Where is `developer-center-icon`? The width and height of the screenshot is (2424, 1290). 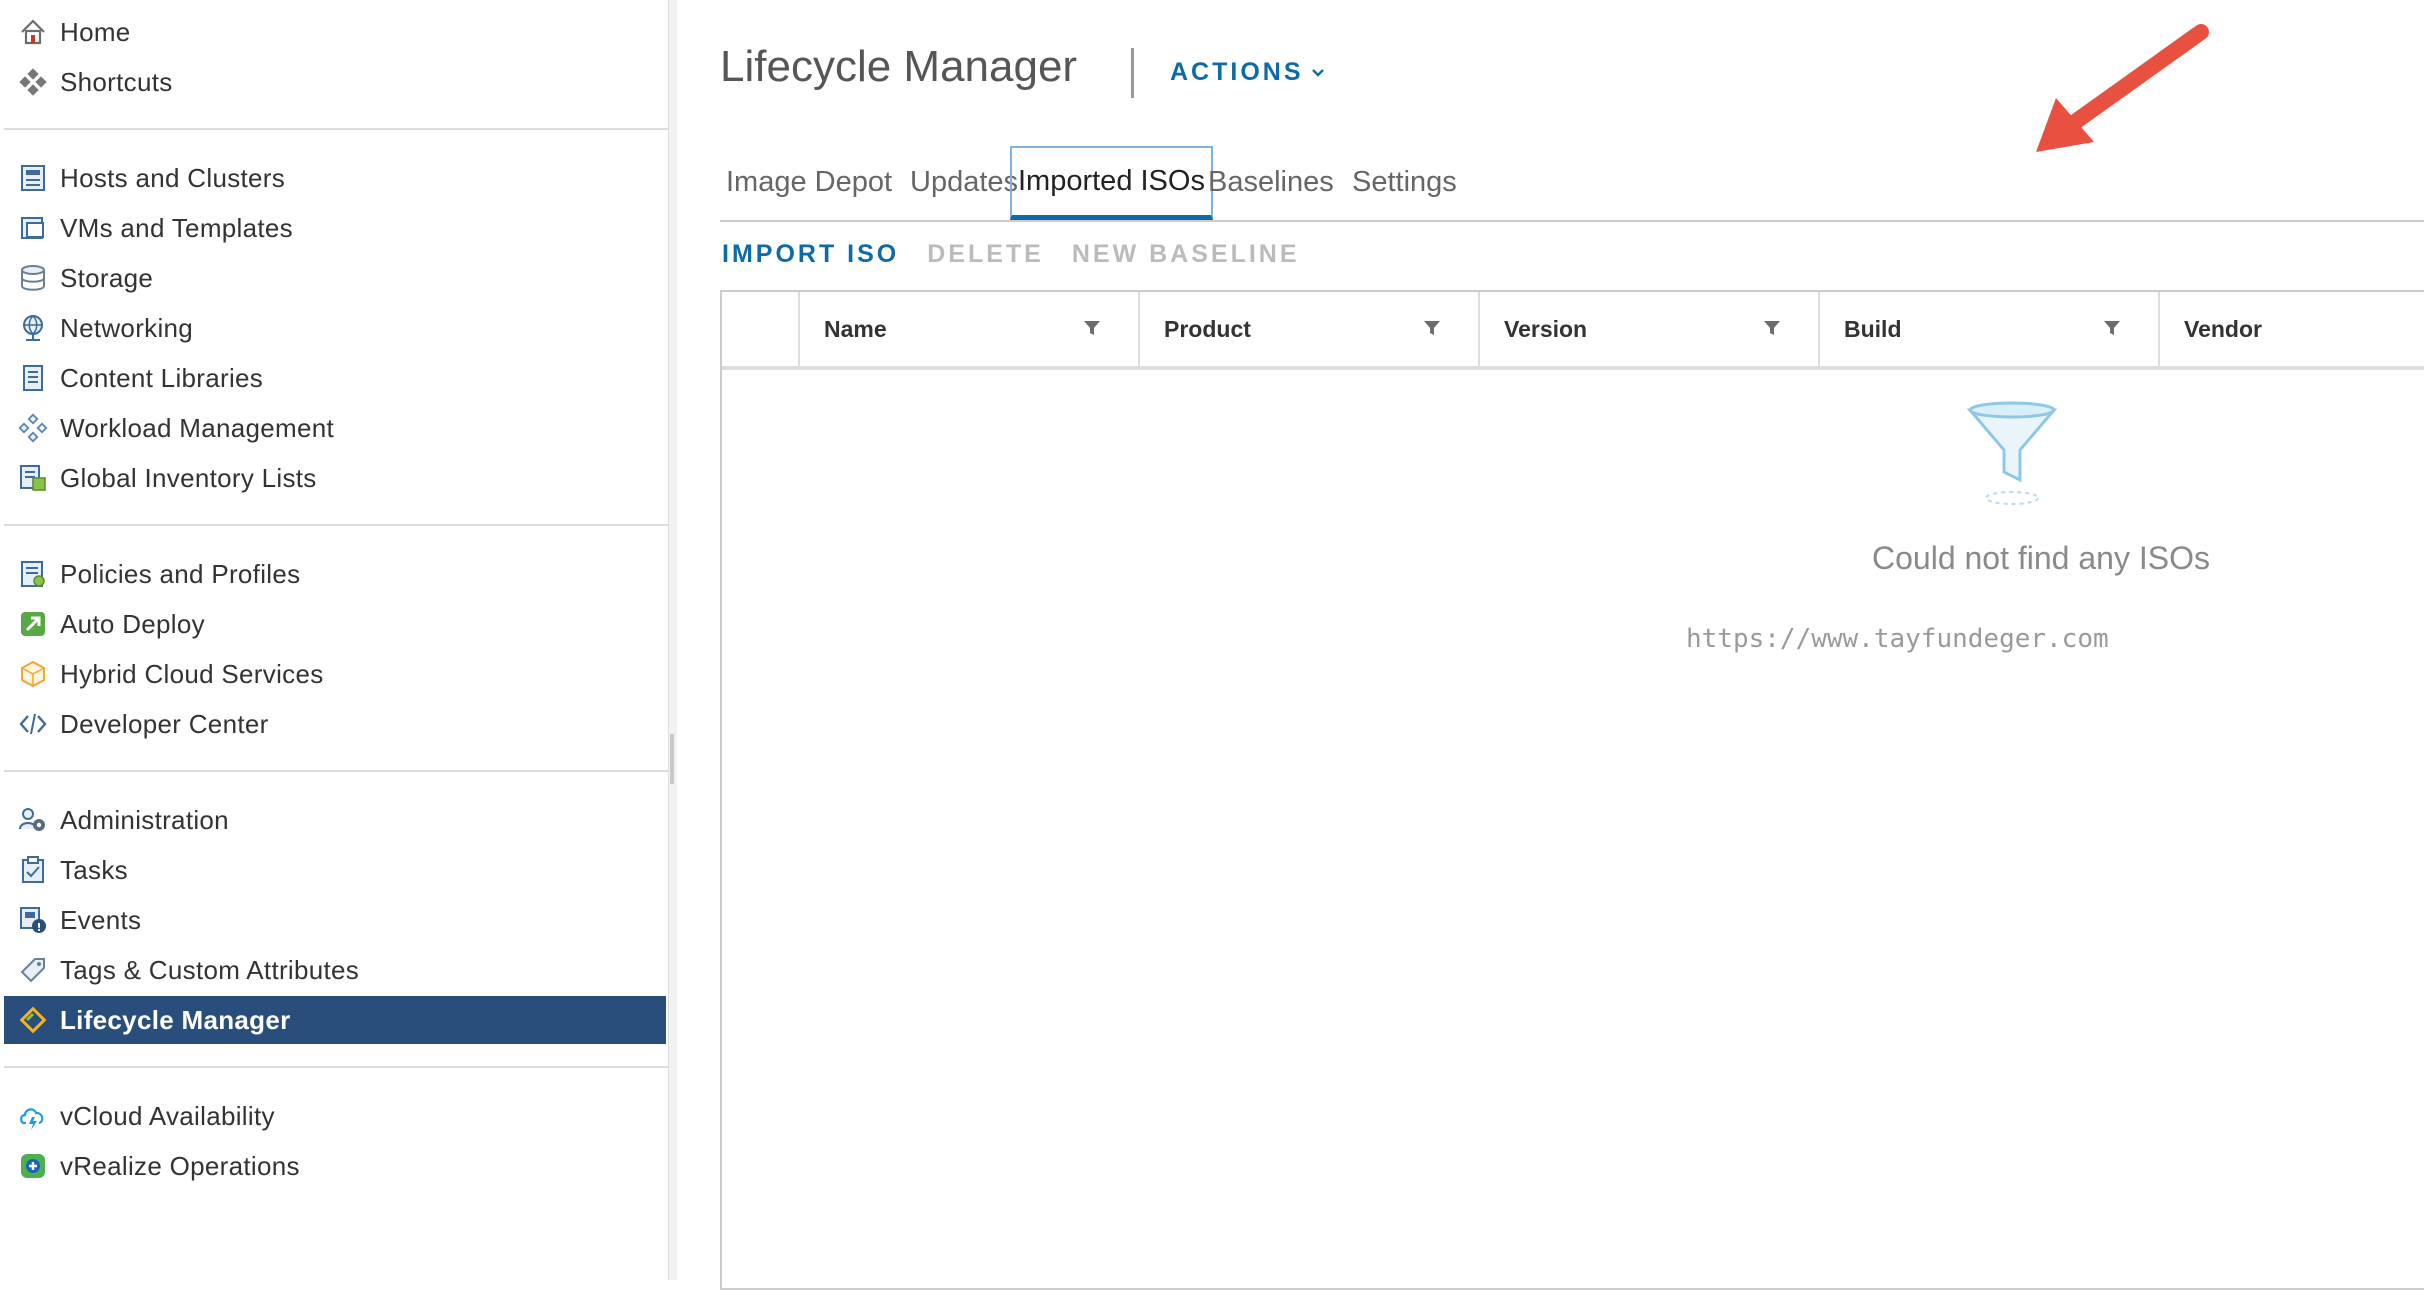
developer-center-icon is located at coordinates (33, 724).